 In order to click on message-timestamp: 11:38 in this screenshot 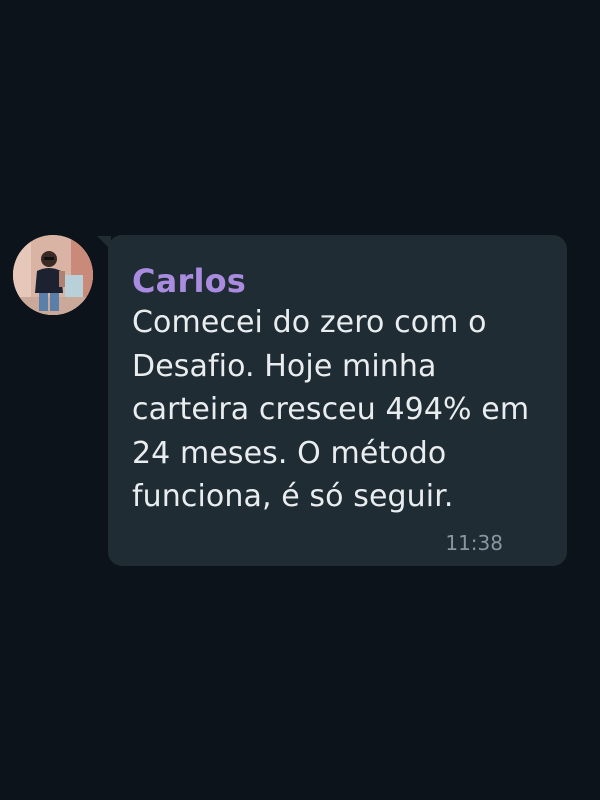, I will do `click(474, 543)`.